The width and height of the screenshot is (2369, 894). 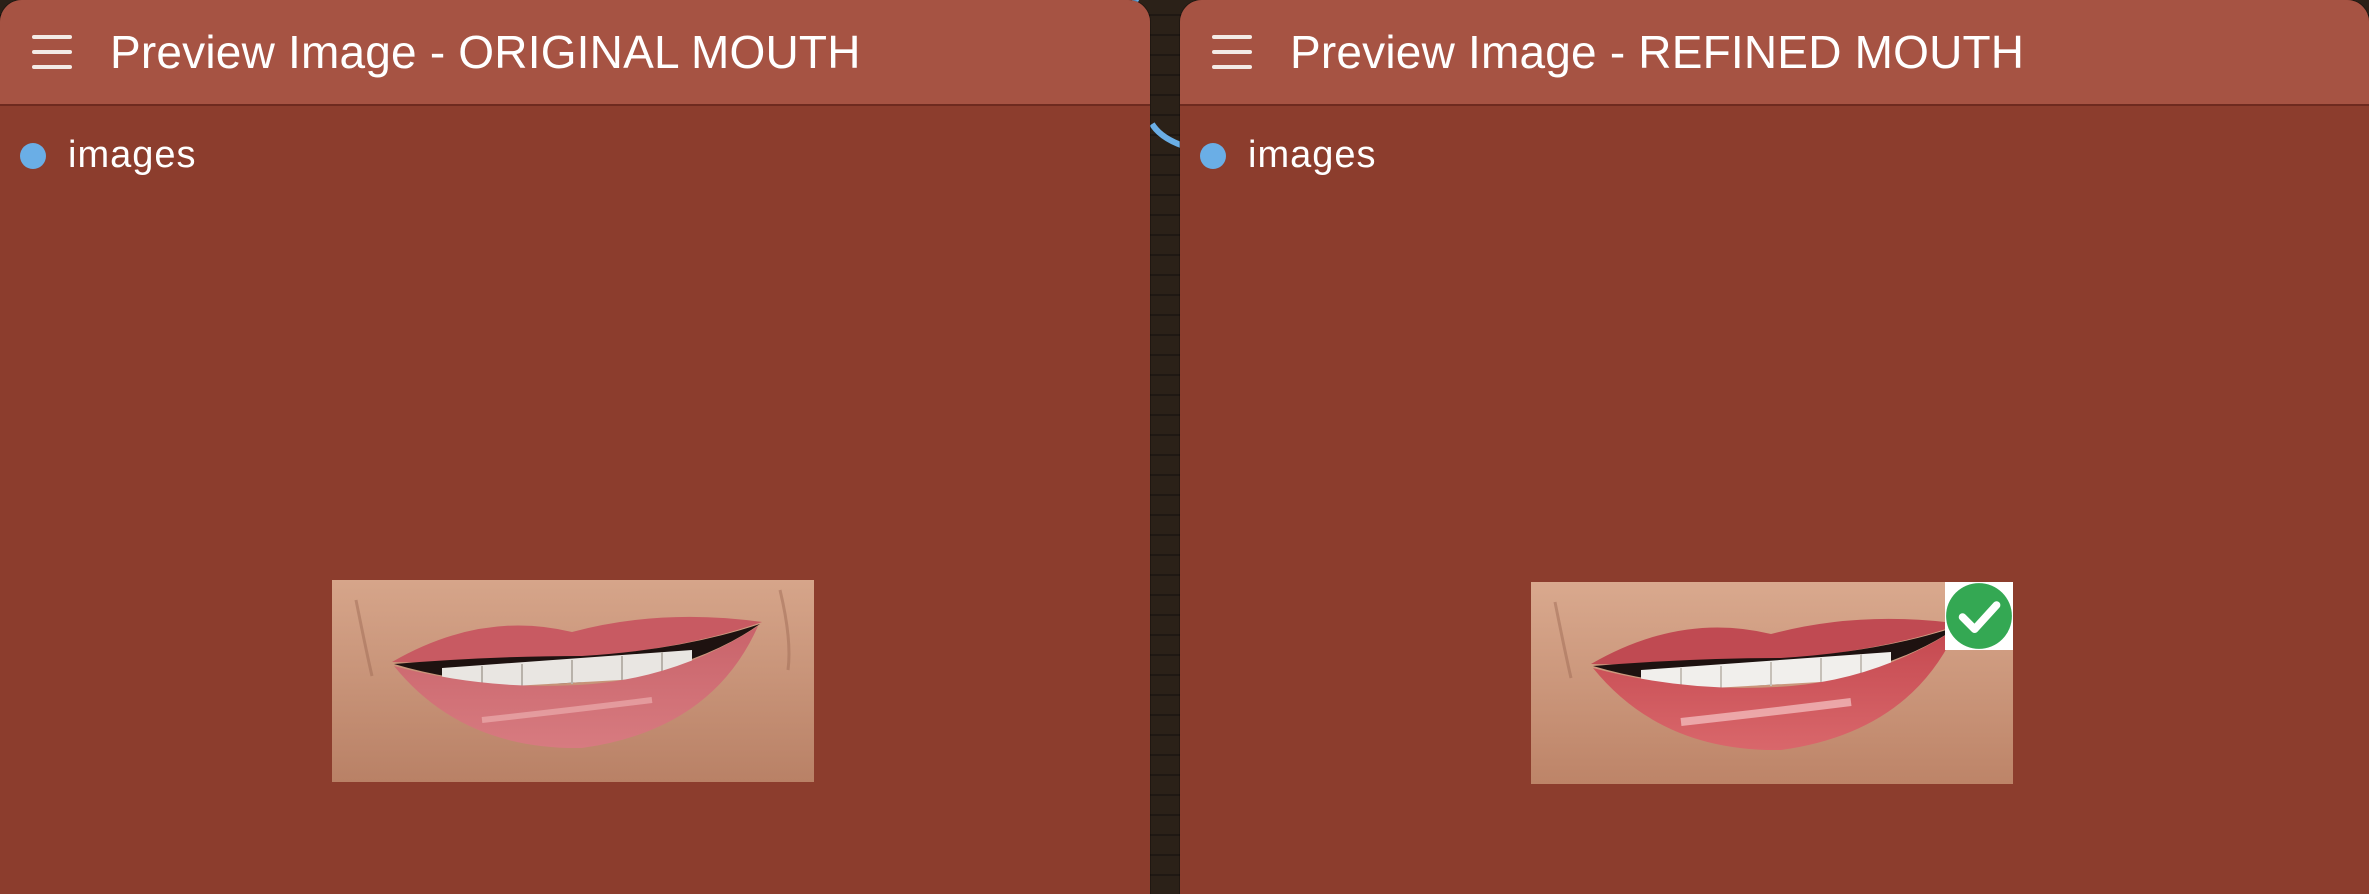 What do you see at coordinates (1772, 683) in the screenshot?
I see `preview-image-refined-mouth` at bounding box center [1772, 683].